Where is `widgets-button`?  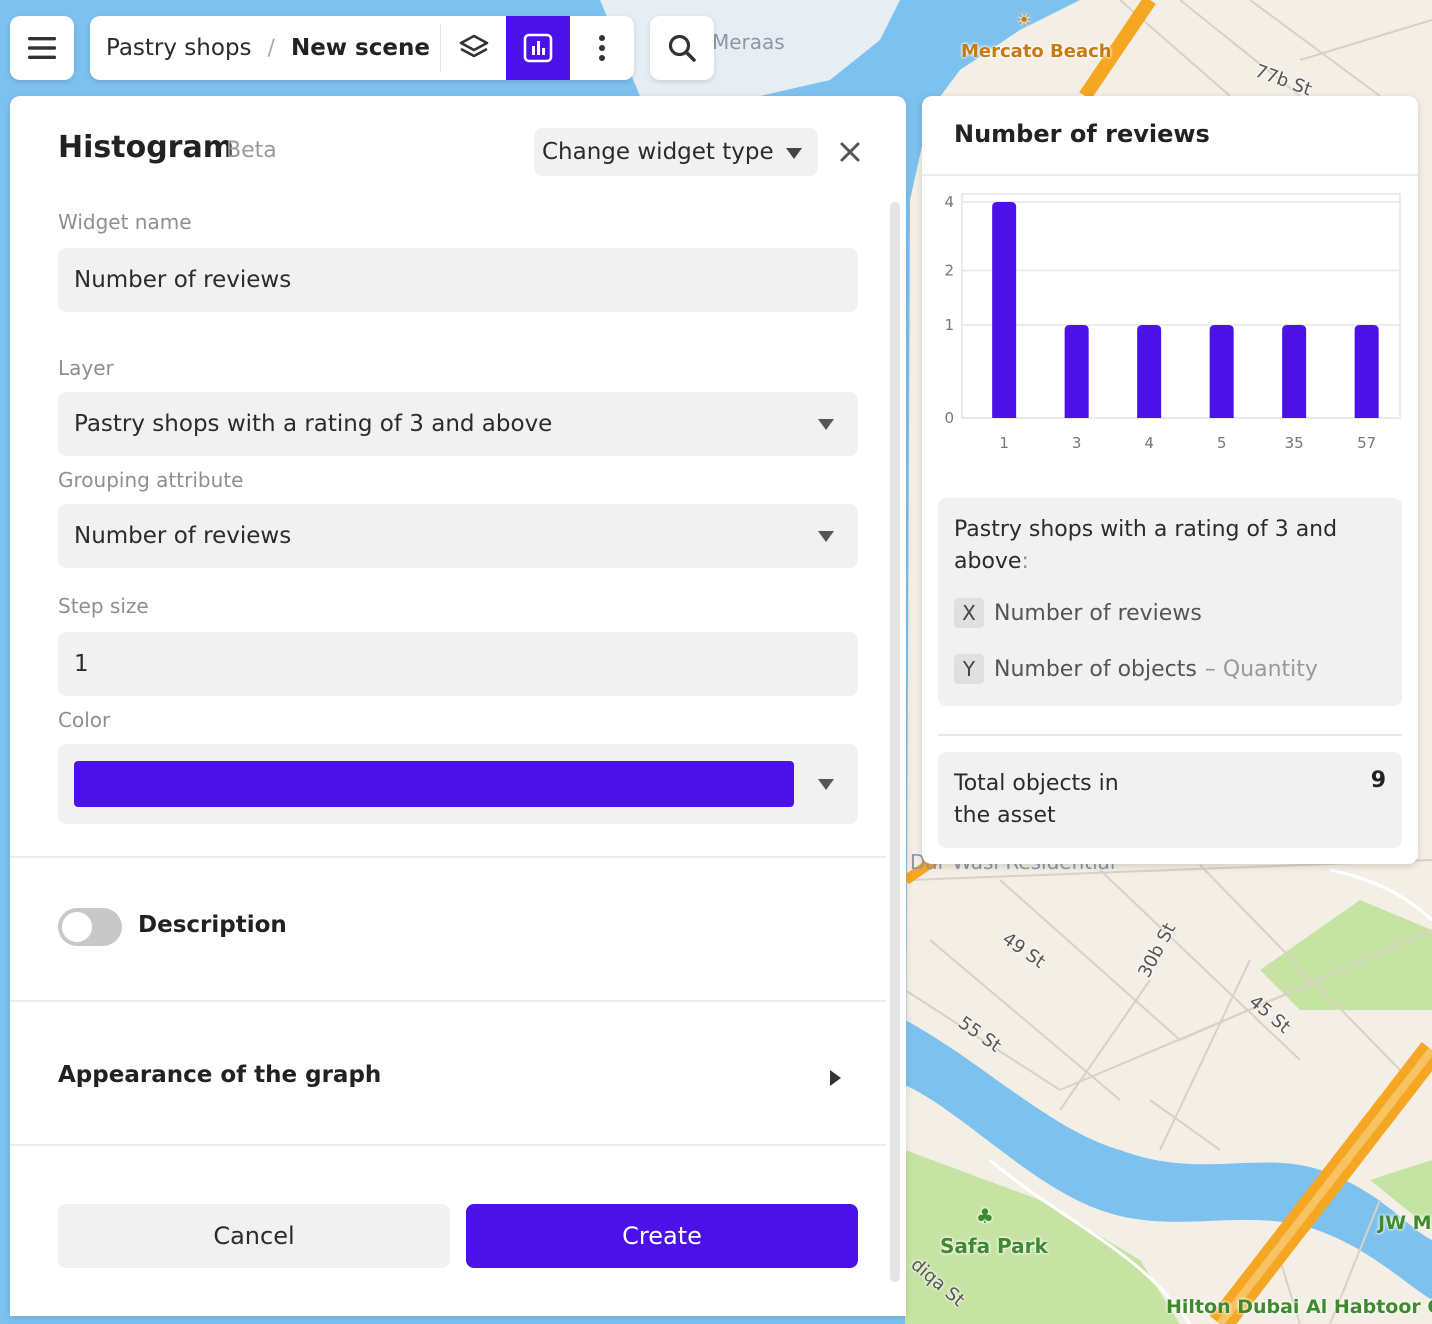
widgets-button is located at coordinates (538, 48).